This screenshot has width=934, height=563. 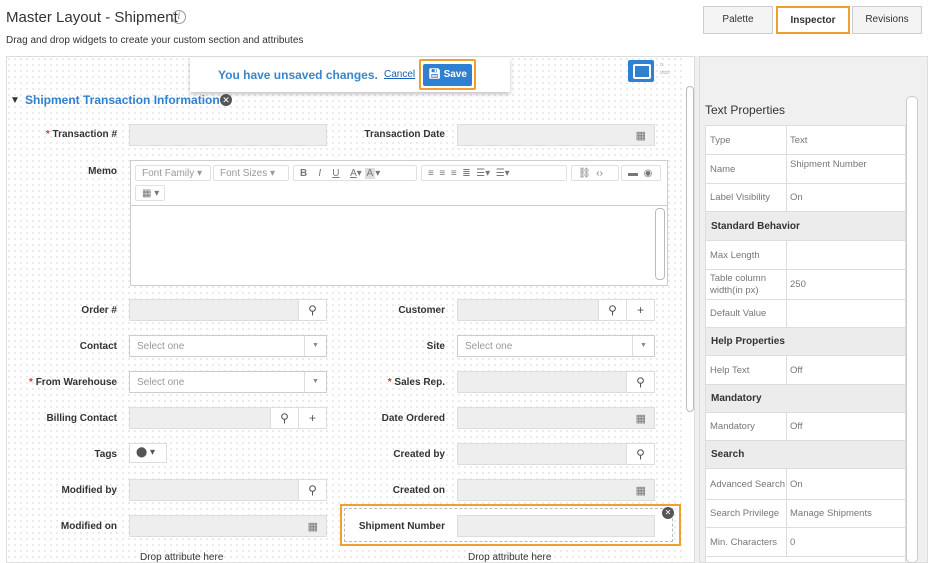 I want to click on dropdown-caret-icon: ▼, so click(x=315, y=382).